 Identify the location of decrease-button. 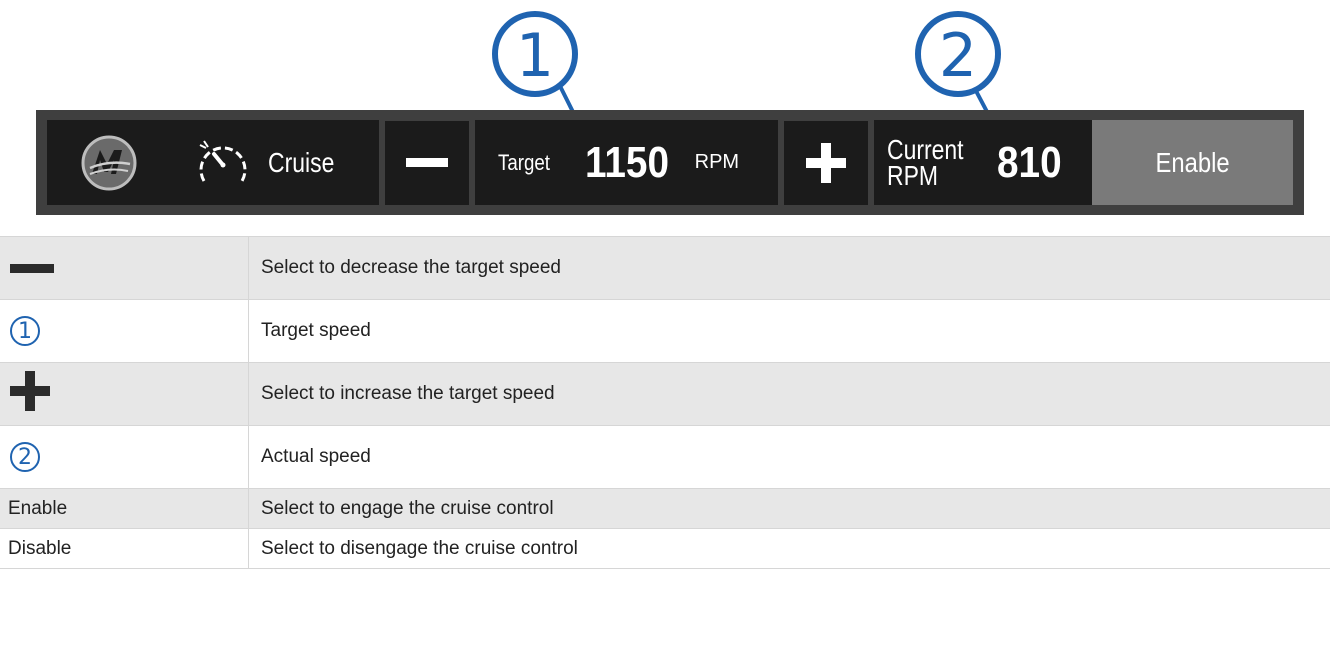
(427, 162).